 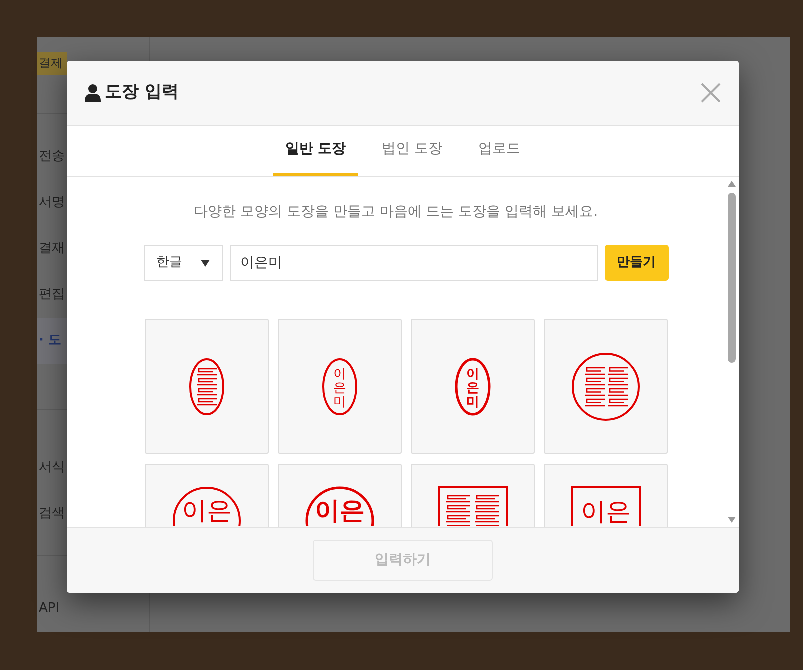 What do you see at coordinates (414, 263) in the screenshot?
I see `name-field: 이은미` at bounding box center [414, 263].